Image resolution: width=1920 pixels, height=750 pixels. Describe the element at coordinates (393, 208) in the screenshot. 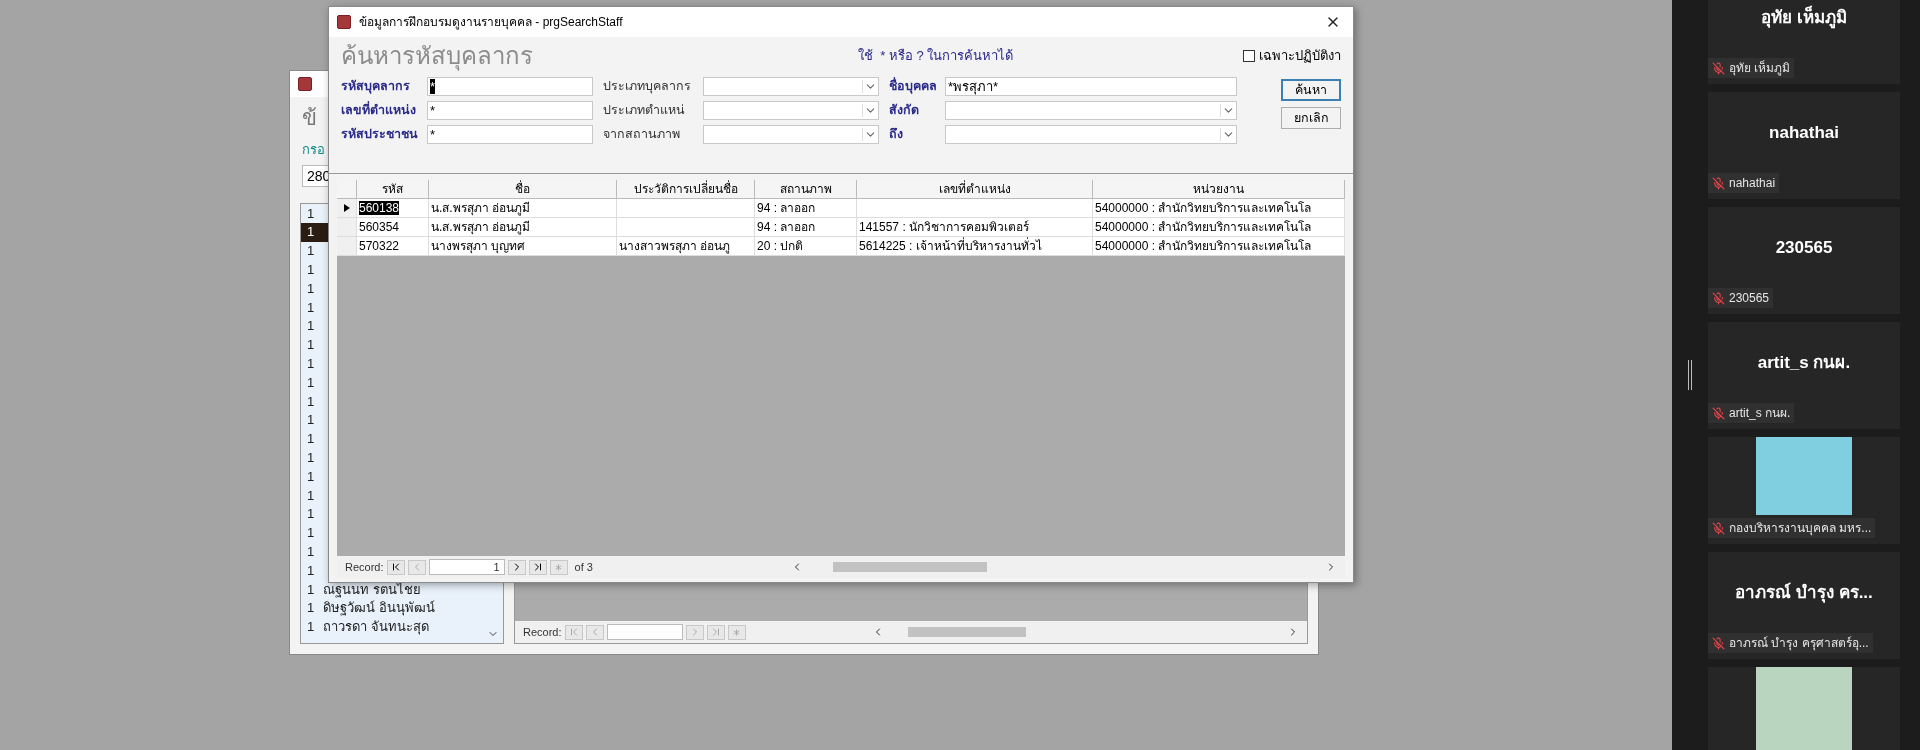

I see `table-cell: 560138` at that location.